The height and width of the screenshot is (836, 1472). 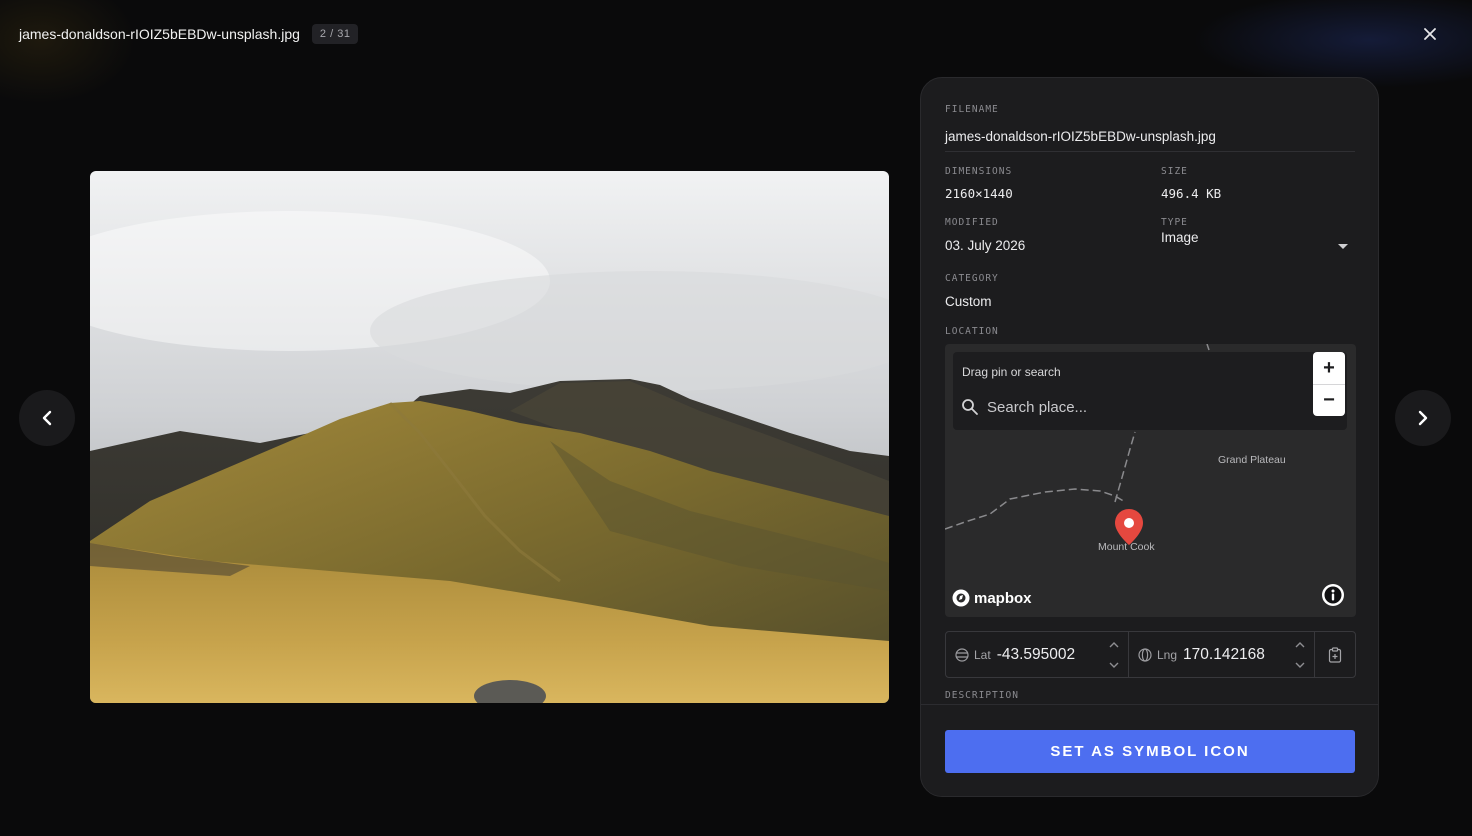 I want to click on location-label: LOCATION, so click(x=972, y=331).